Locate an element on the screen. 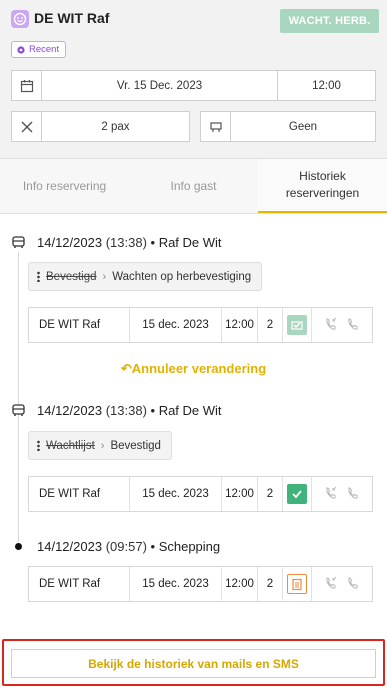 This screenshot has width=387, height=690. guest-header: DE WIT Raf WACHT. HERB. is located at coordinates (195, 21).